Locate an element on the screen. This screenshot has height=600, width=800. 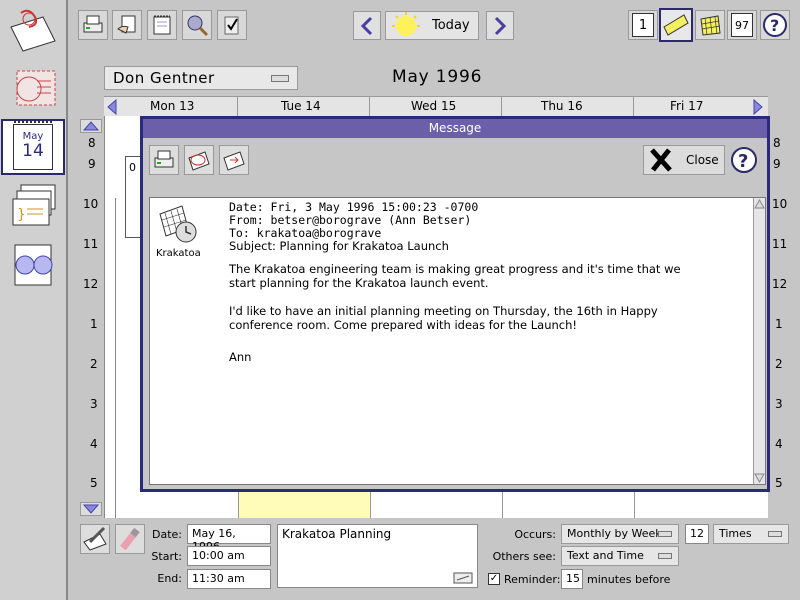
calendar-app-button: May 14 is located at coordinates (33, 147).